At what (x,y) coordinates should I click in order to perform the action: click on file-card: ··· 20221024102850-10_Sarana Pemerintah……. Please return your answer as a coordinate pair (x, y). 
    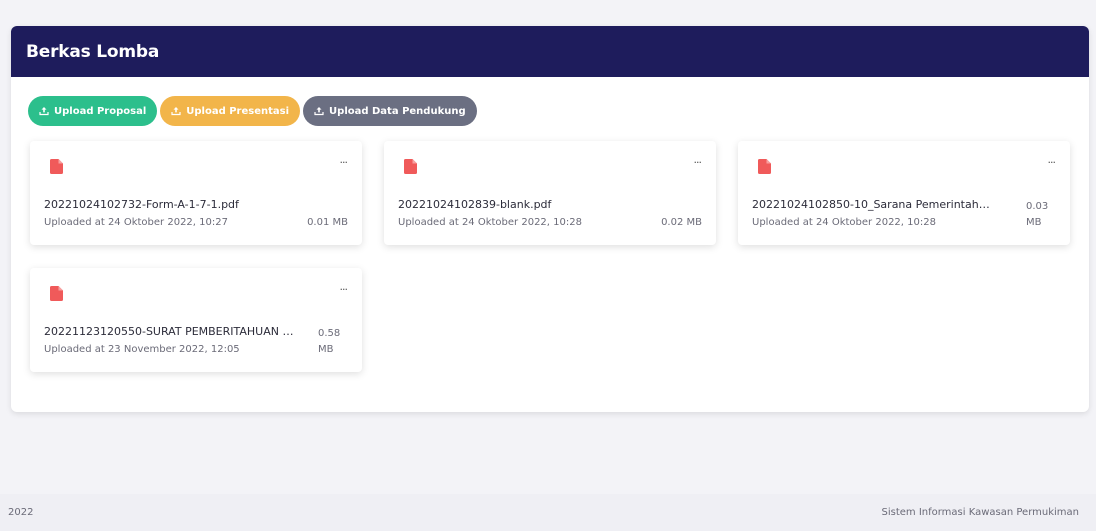
    Looking at the image, I should click on (904, 193).